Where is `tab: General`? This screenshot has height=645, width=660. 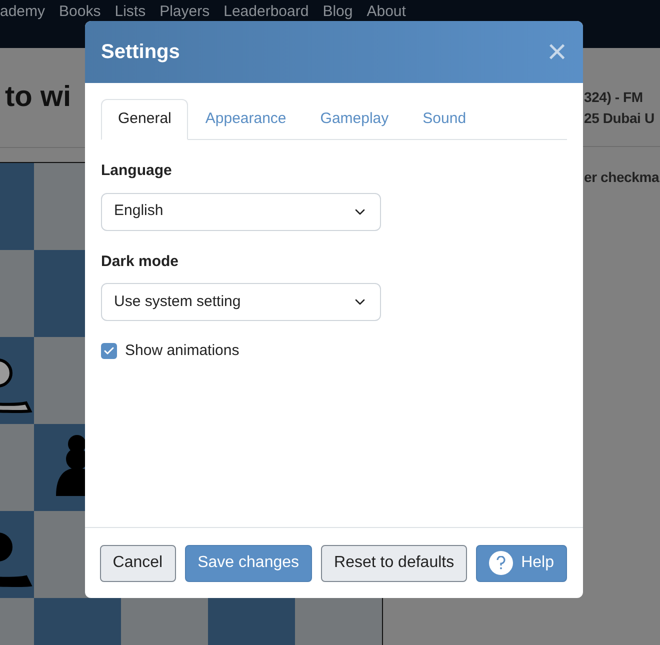 tab: General is located at coordinates (144, 119).